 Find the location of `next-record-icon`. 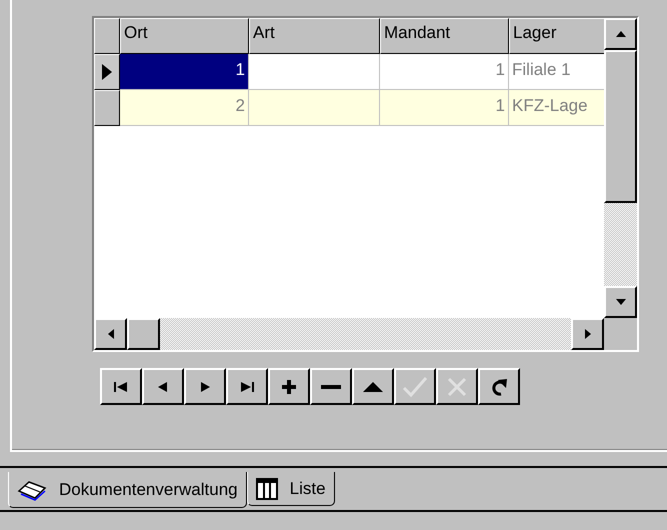

next-record-icon is located at coordinates (205, 386).